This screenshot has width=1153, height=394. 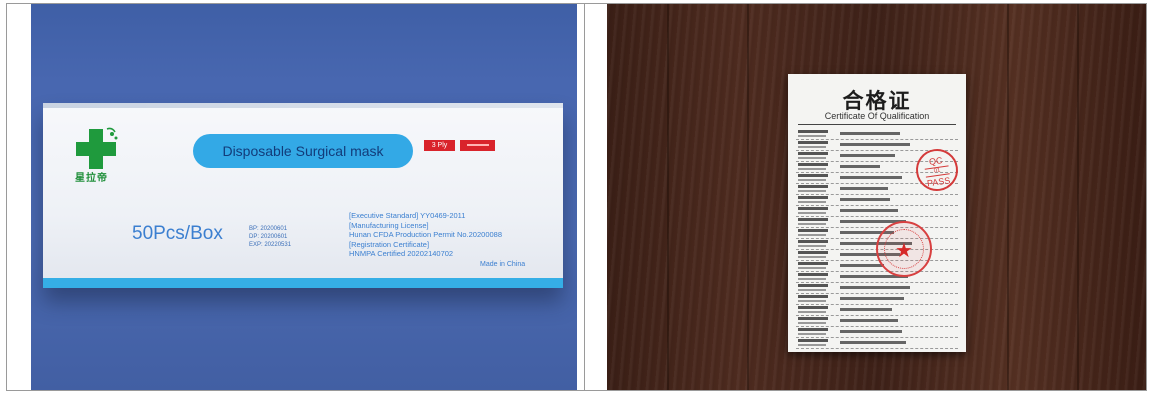 What do you see at coordinates (877, 116) in the screenshot?
I see `certificate-title-en: Certificate Of Qualification` at bounding box center [877, 116].